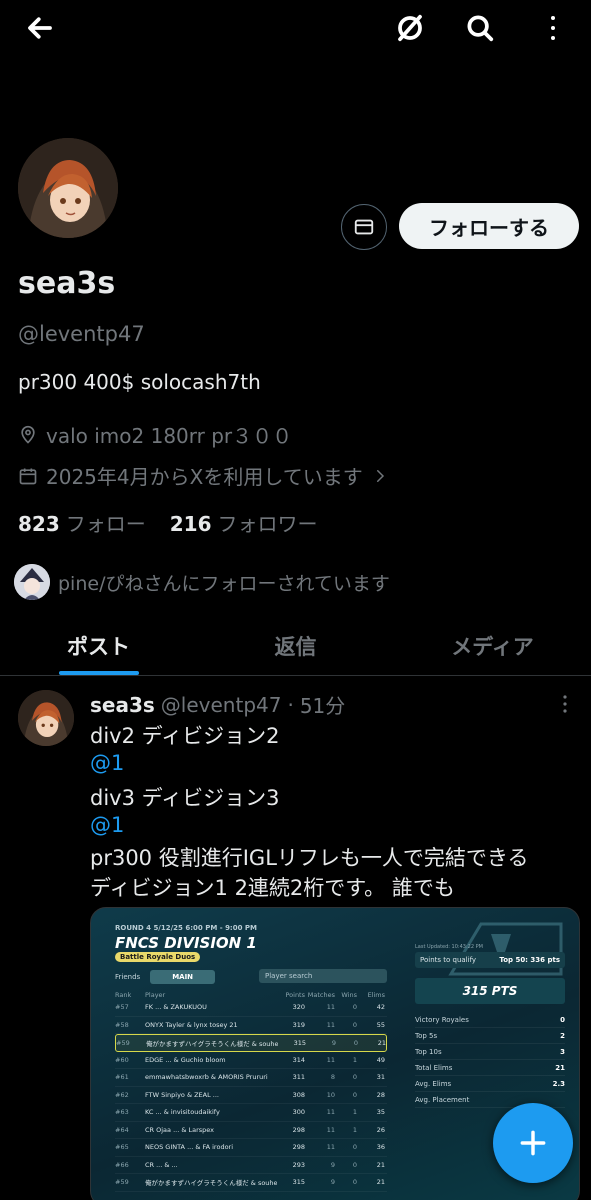 The height and width of the screenshot is (1200, 591). What do you see at coordinates (426, 1035) in the screenshot?
I see `stat-label: Top 5s` at bounding box center [426, 1035].